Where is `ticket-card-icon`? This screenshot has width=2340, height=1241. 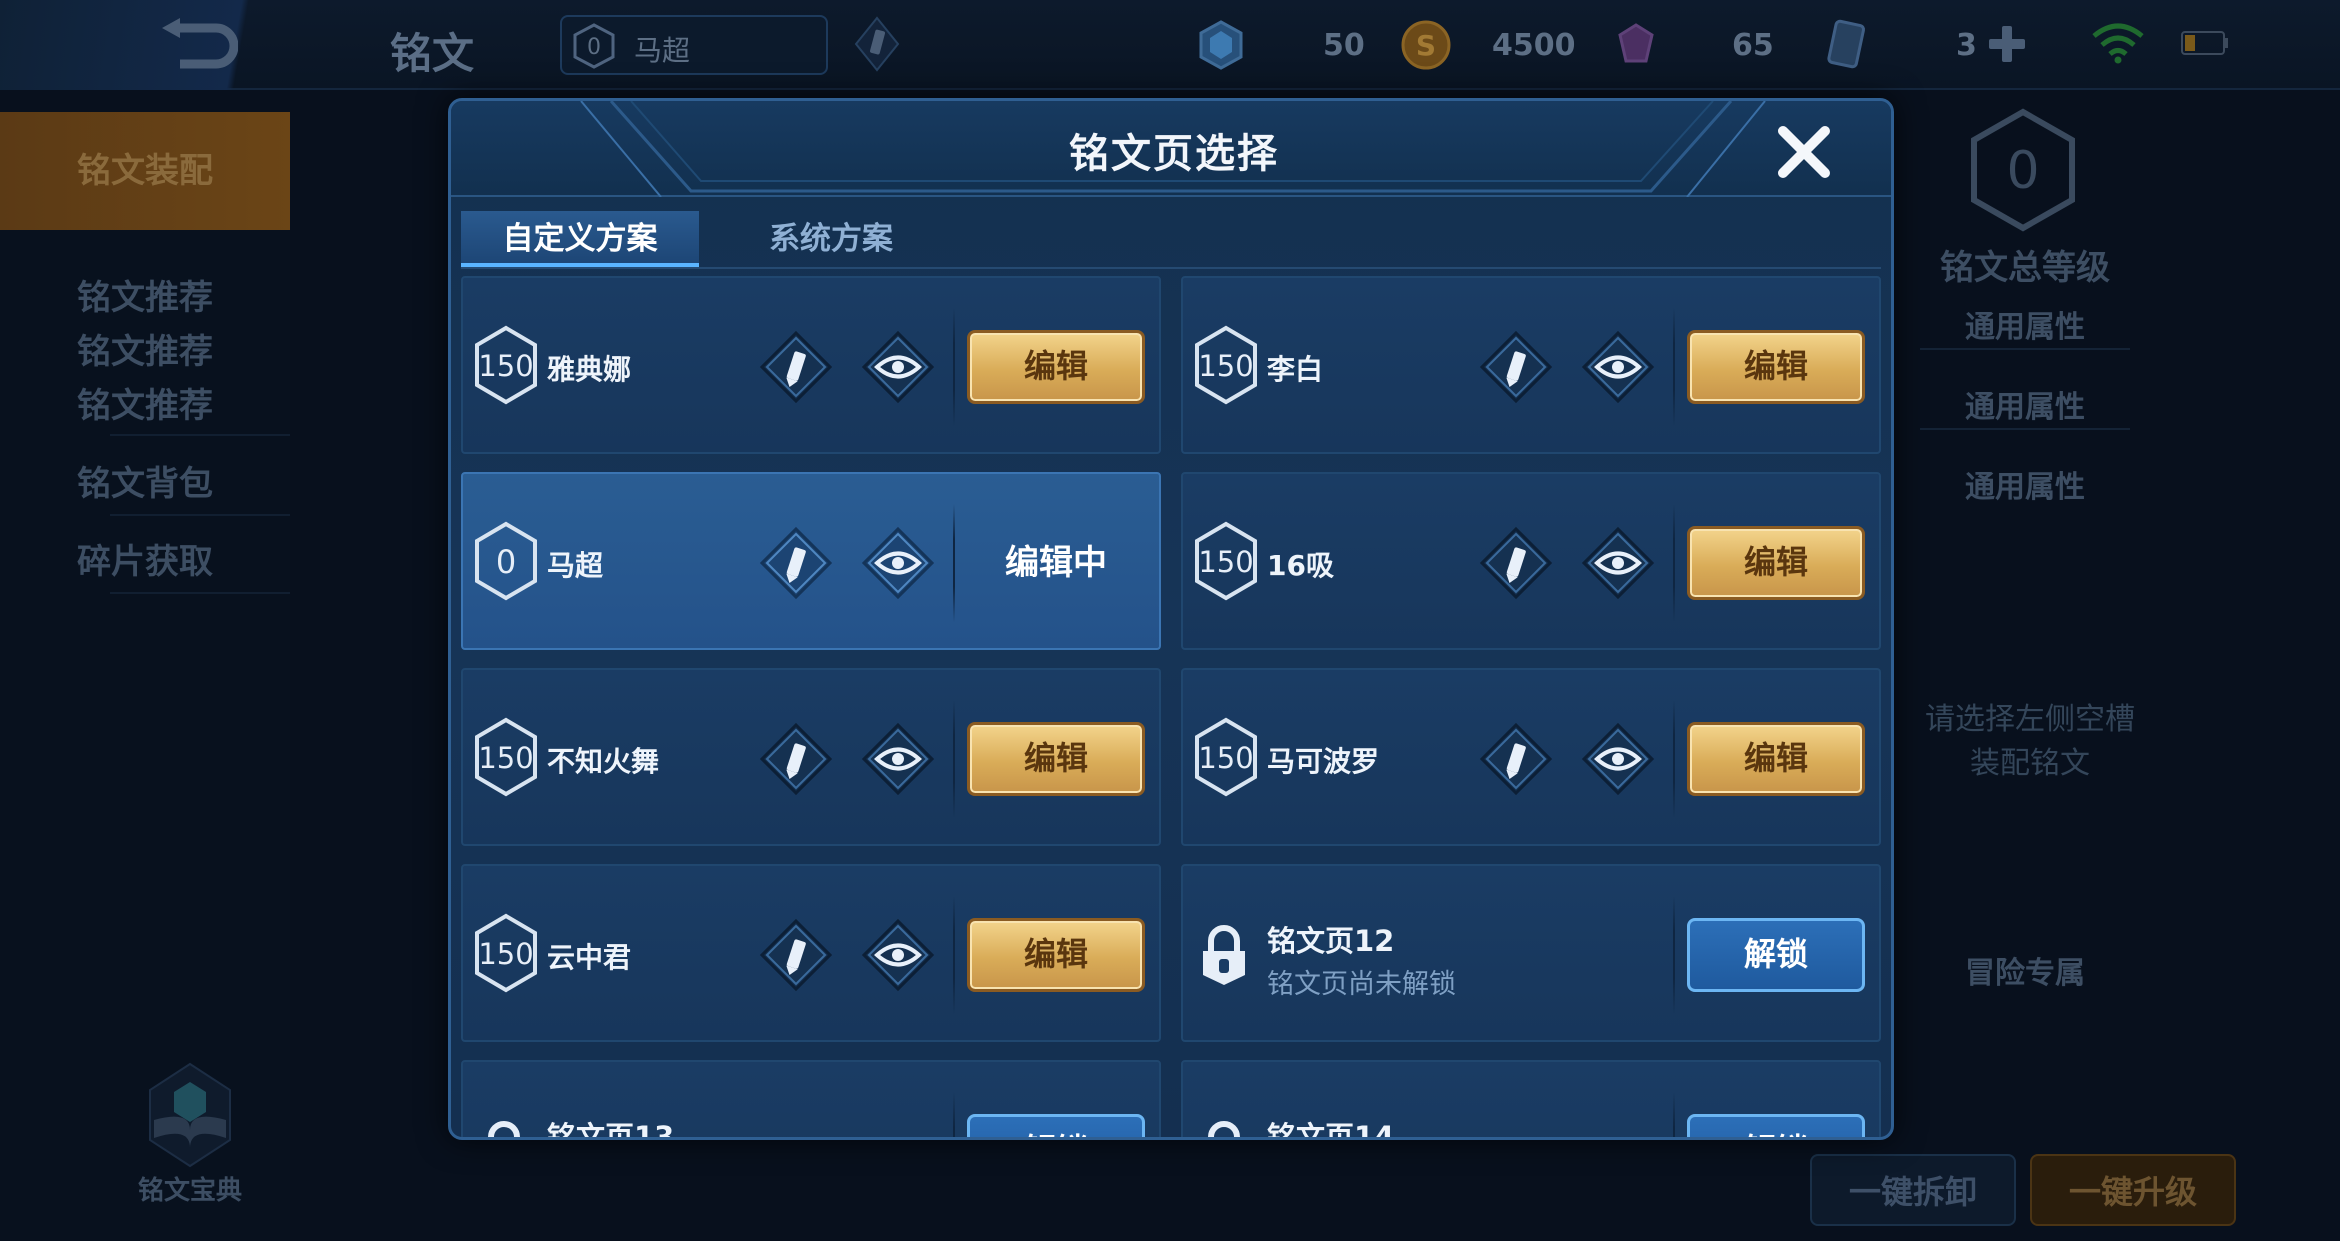 ticket-card-icon is located at coordinates (1846, 44).